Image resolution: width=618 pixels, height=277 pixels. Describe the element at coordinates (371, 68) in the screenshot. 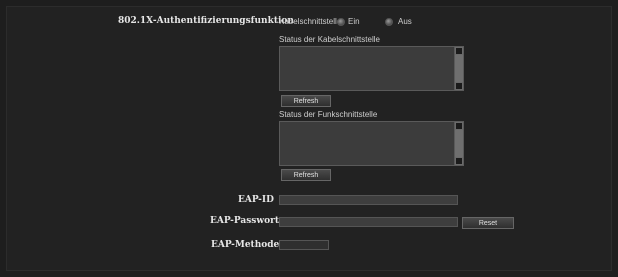

I see `wired-status-textarea` at that location.